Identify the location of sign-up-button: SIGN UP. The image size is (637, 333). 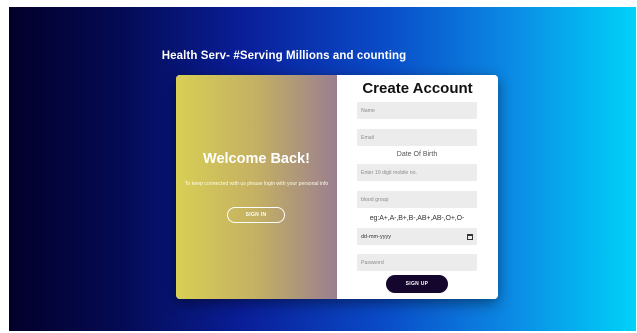
(417, 284).